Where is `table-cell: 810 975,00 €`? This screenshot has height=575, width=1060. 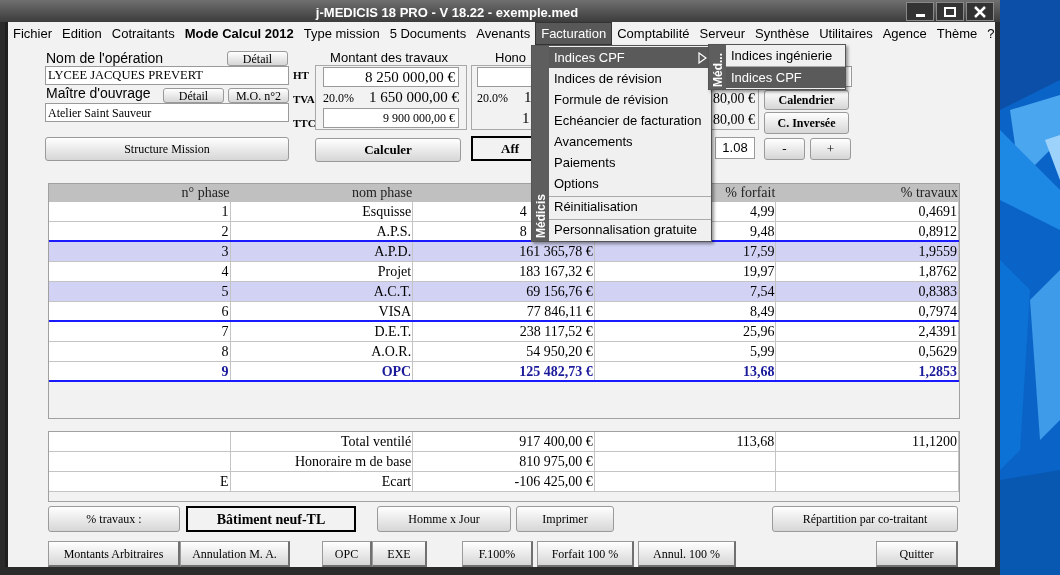 table-cell: 810 975,00 € is located at coordinates (504, 461).